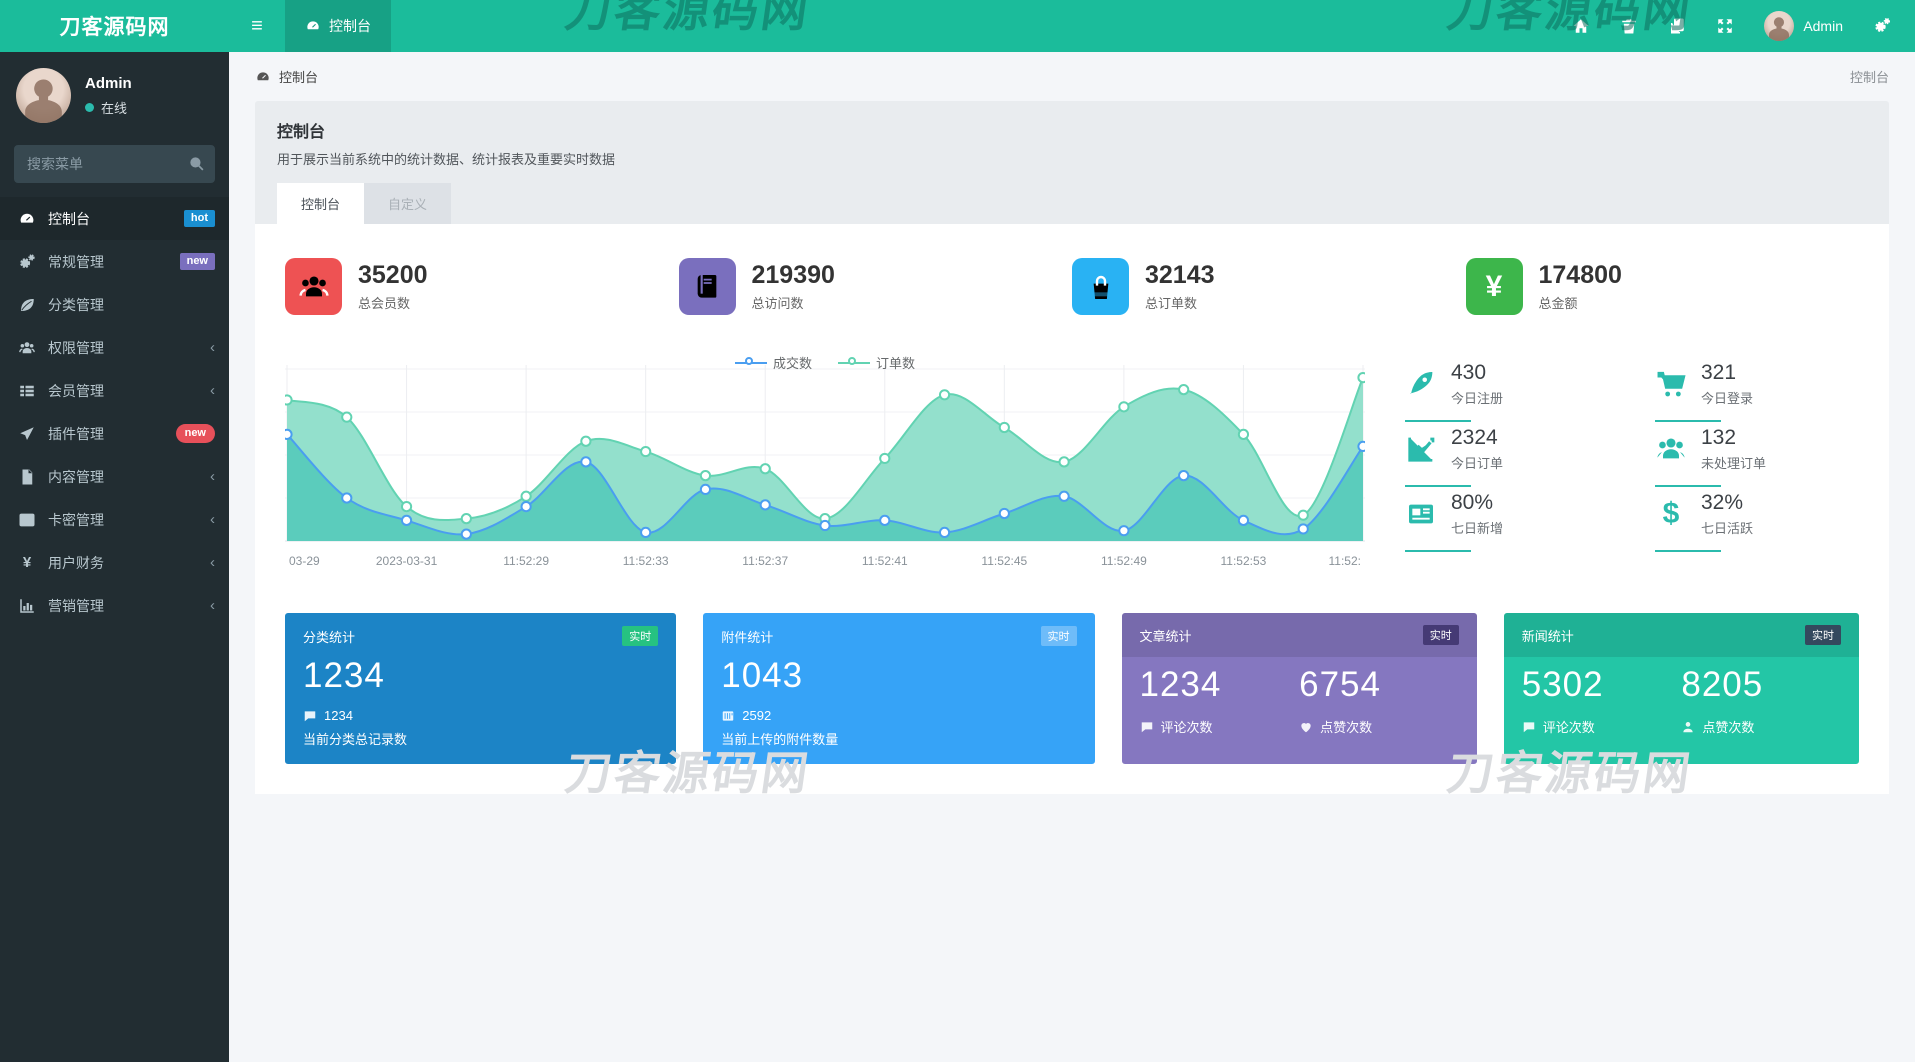 This screenshot has height=1062, width=1915. I want to click on book-icon, so click(707, 286).